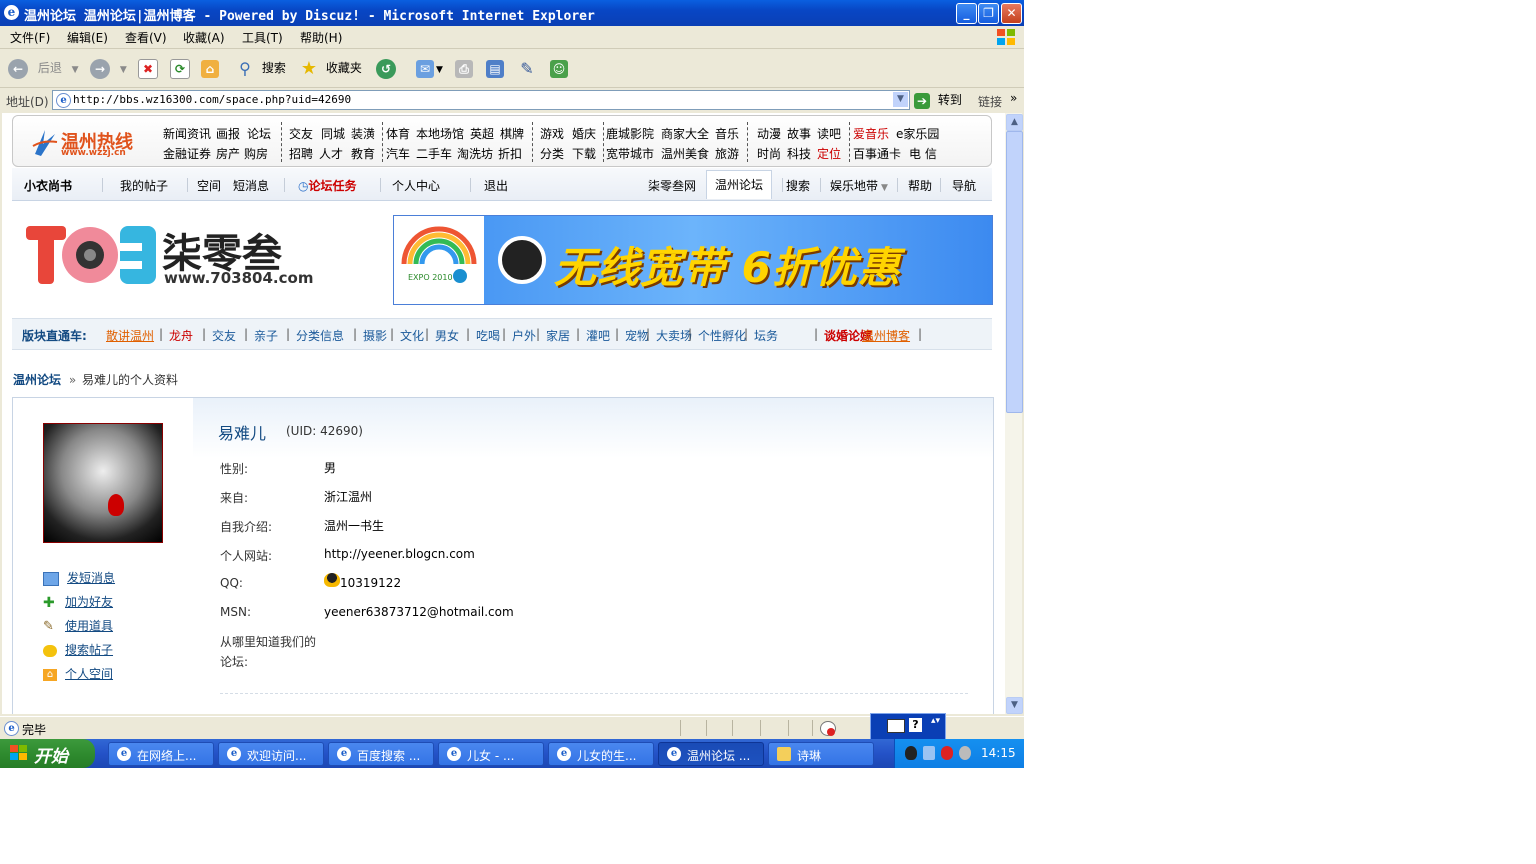  I want to click on header-link: 时尚, so click(769, 153).